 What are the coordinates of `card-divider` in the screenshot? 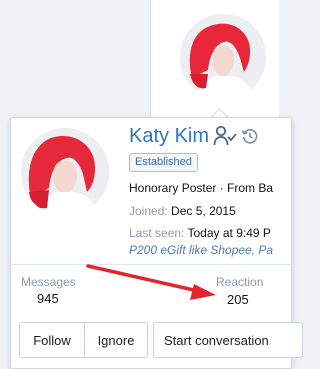 It's located at (151, 264).